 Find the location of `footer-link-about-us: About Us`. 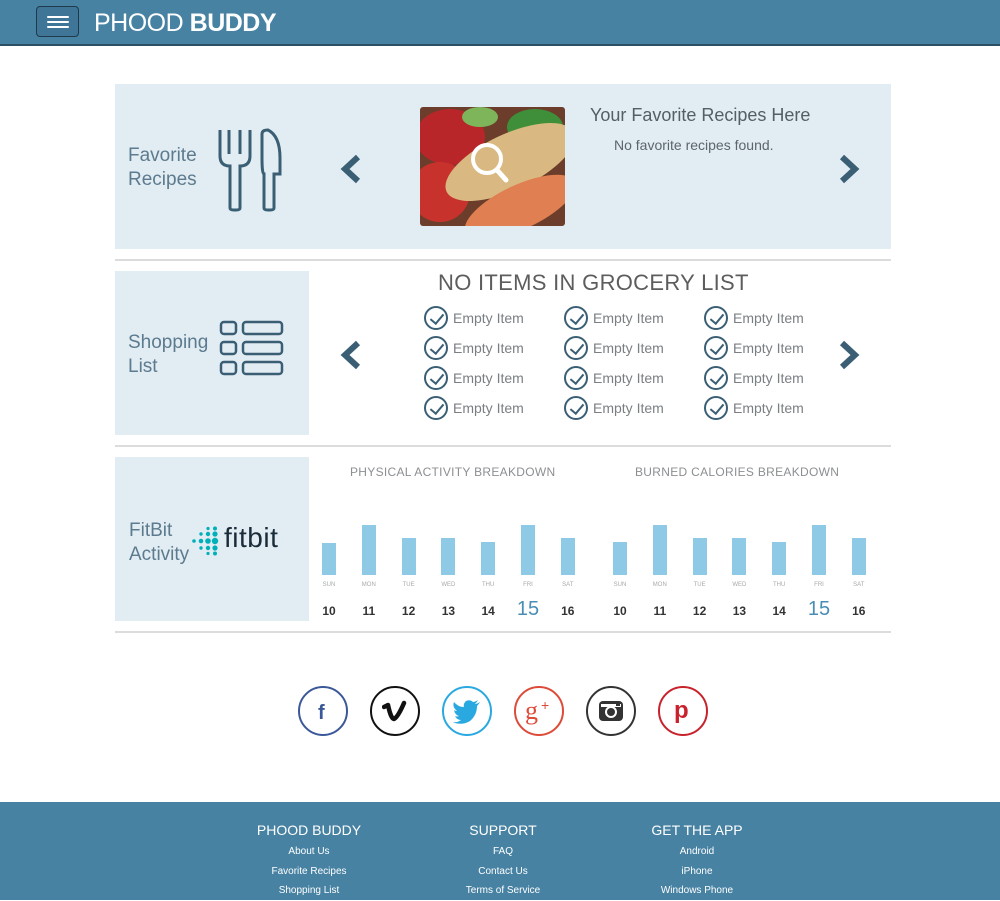

footer-link-about-us: About Us is located at coordinates (309, 852).